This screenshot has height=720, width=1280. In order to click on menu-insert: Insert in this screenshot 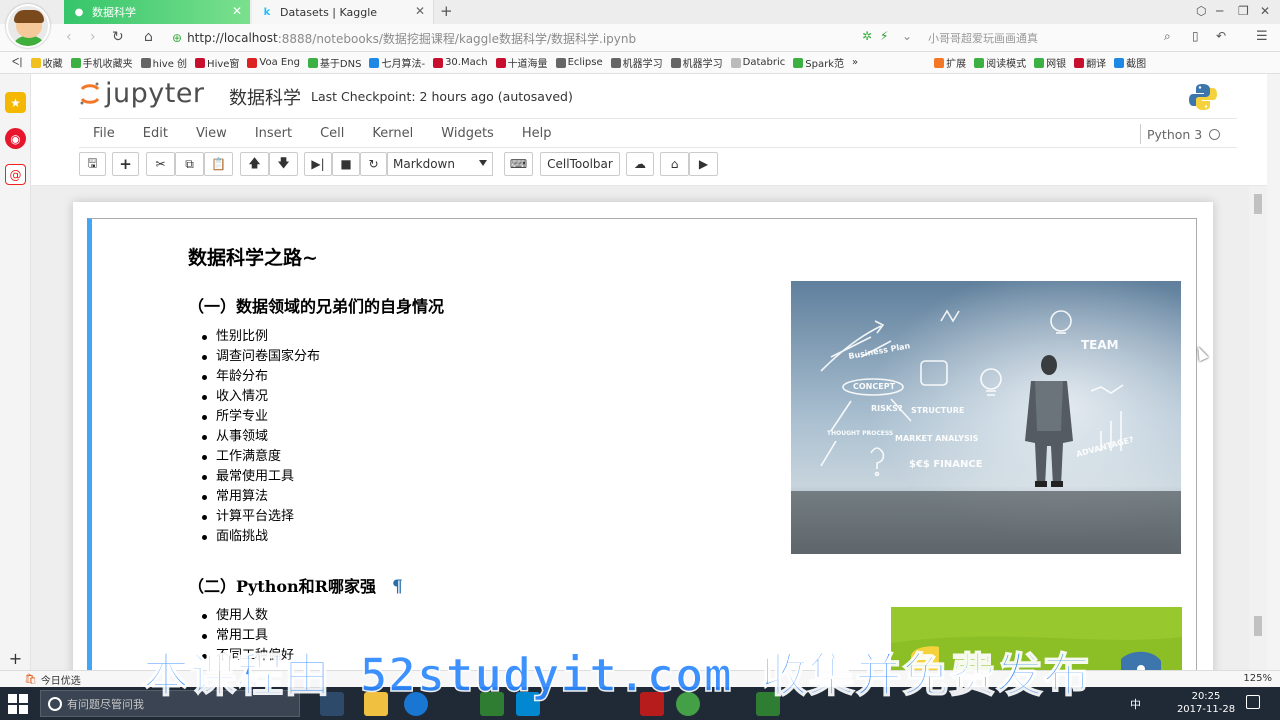, I will do `click(273, 133)`.